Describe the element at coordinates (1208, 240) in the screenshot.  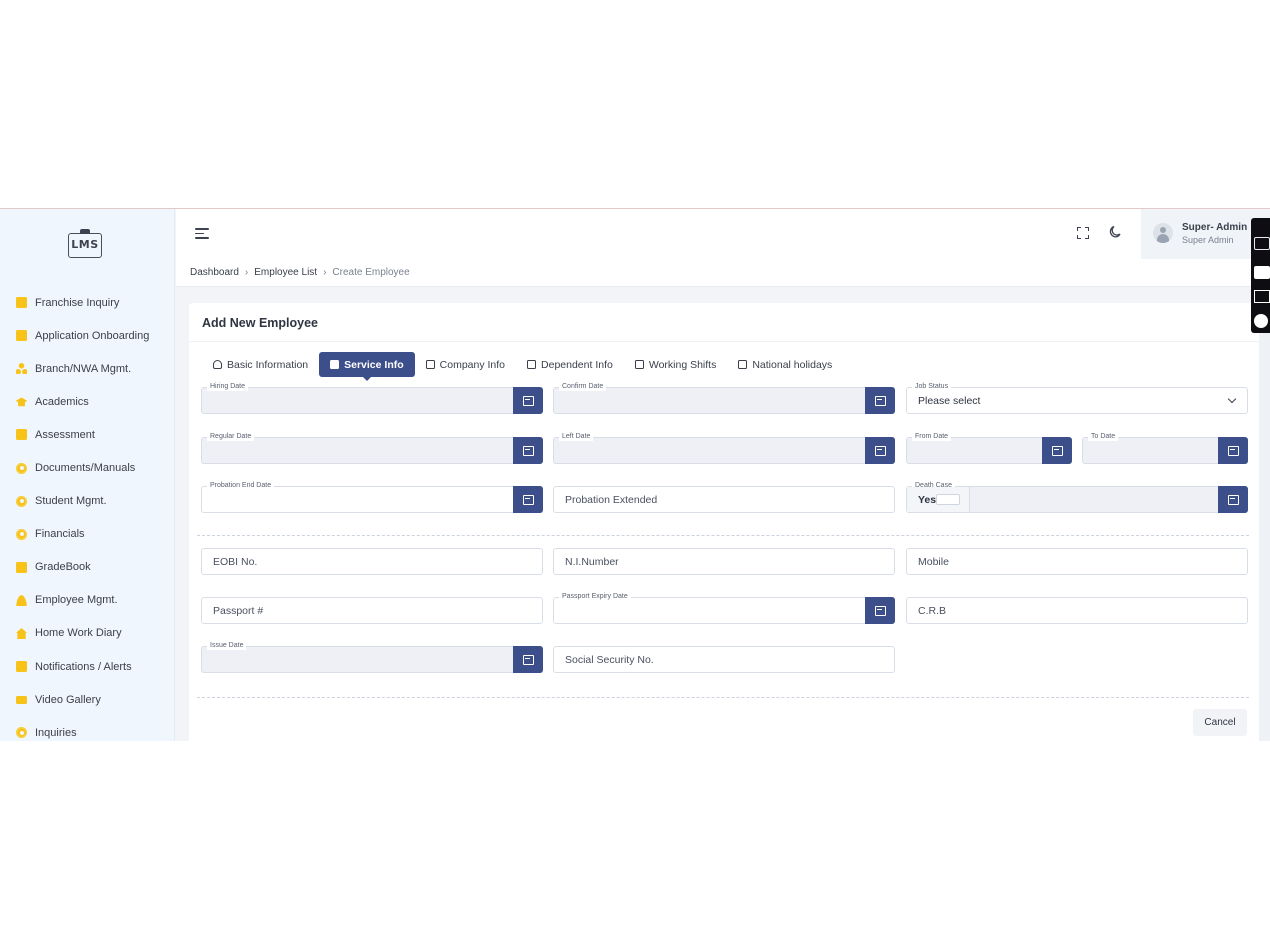
I see `user-role: Super Admin` at that location.